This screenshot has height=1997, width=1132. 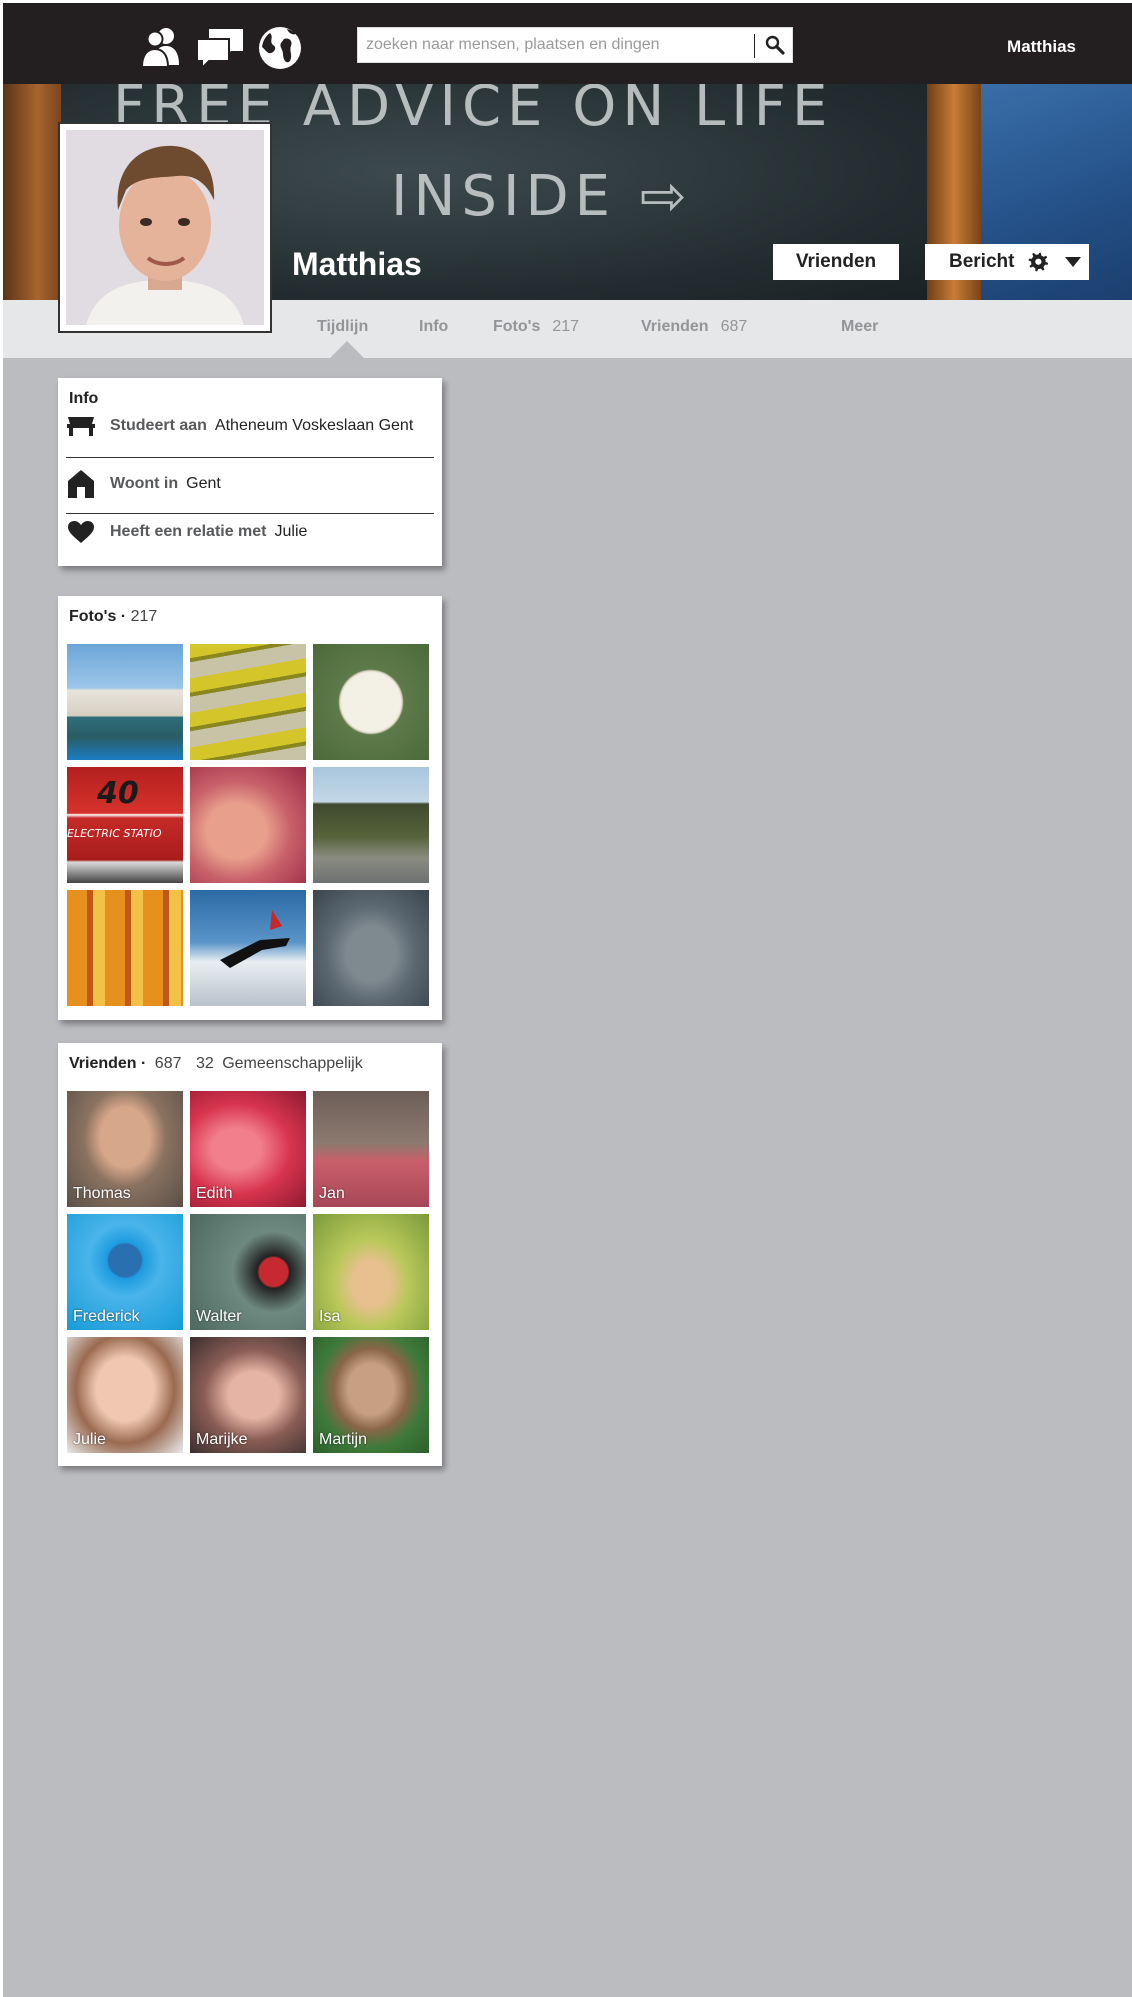 I want to click on avatar-photo, so click(x=165, y=227).